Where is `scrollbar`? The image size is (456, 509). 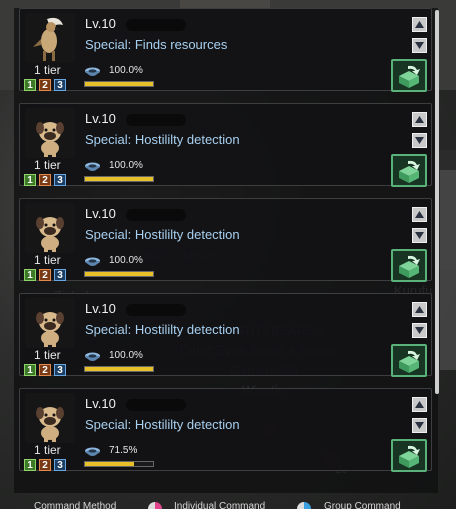
scrollbar is located at coordinates (437, 202).